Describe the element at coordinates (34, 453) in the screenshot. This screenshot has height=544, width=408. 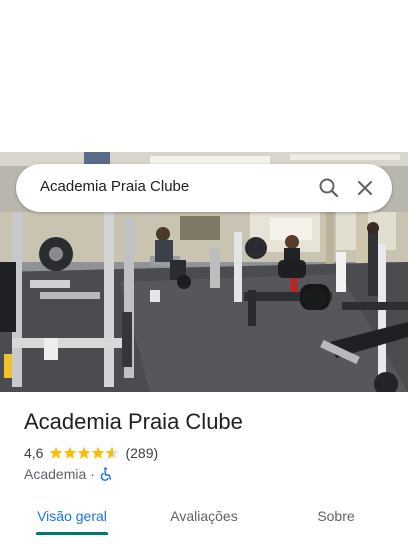
I see `rating-value: 4,6` at that location.